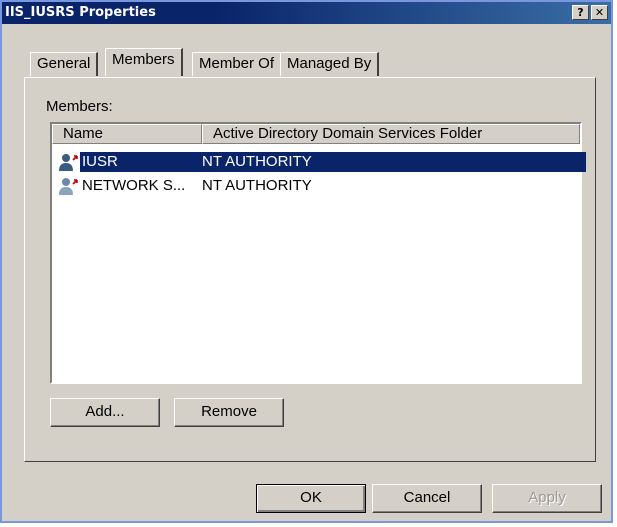  Describe the element at coordinates (330, 64) in the screenshot. I see `tab-managed-by: Managed By` at that location.